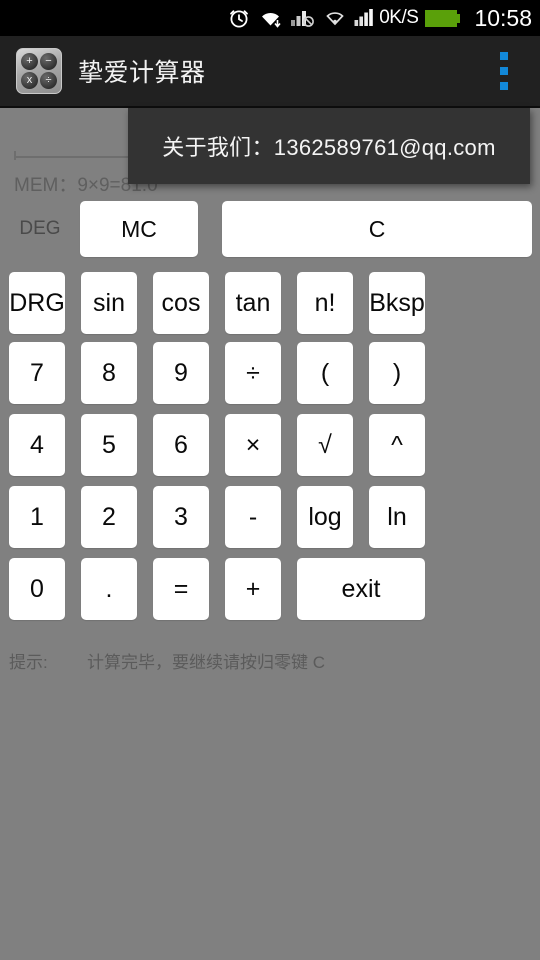 The width and height of the screenshot is (540, 960). I want to click on digit-2-button: 2, so click(109, 517).